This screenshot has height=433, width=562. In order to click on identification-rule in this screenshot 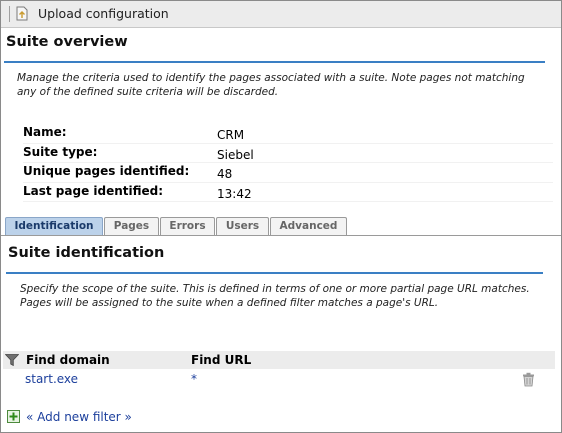, I will do `click(274, 273)`.